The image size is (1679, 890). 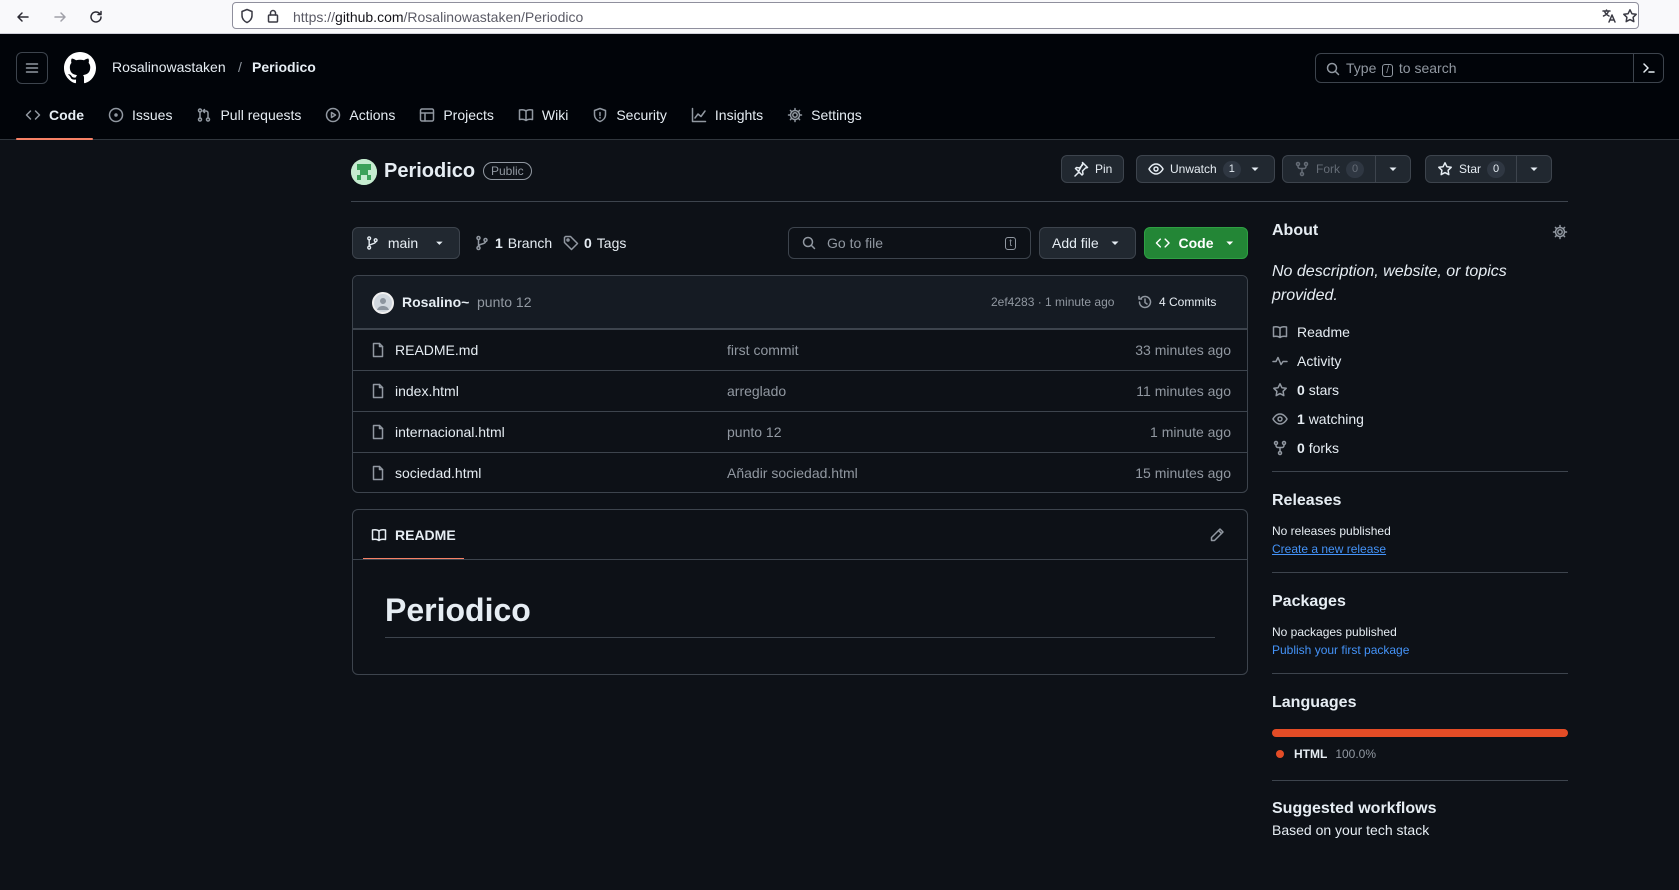 I want to click on tab-pull-requests: Pull requests, so click(x=248, y=115).